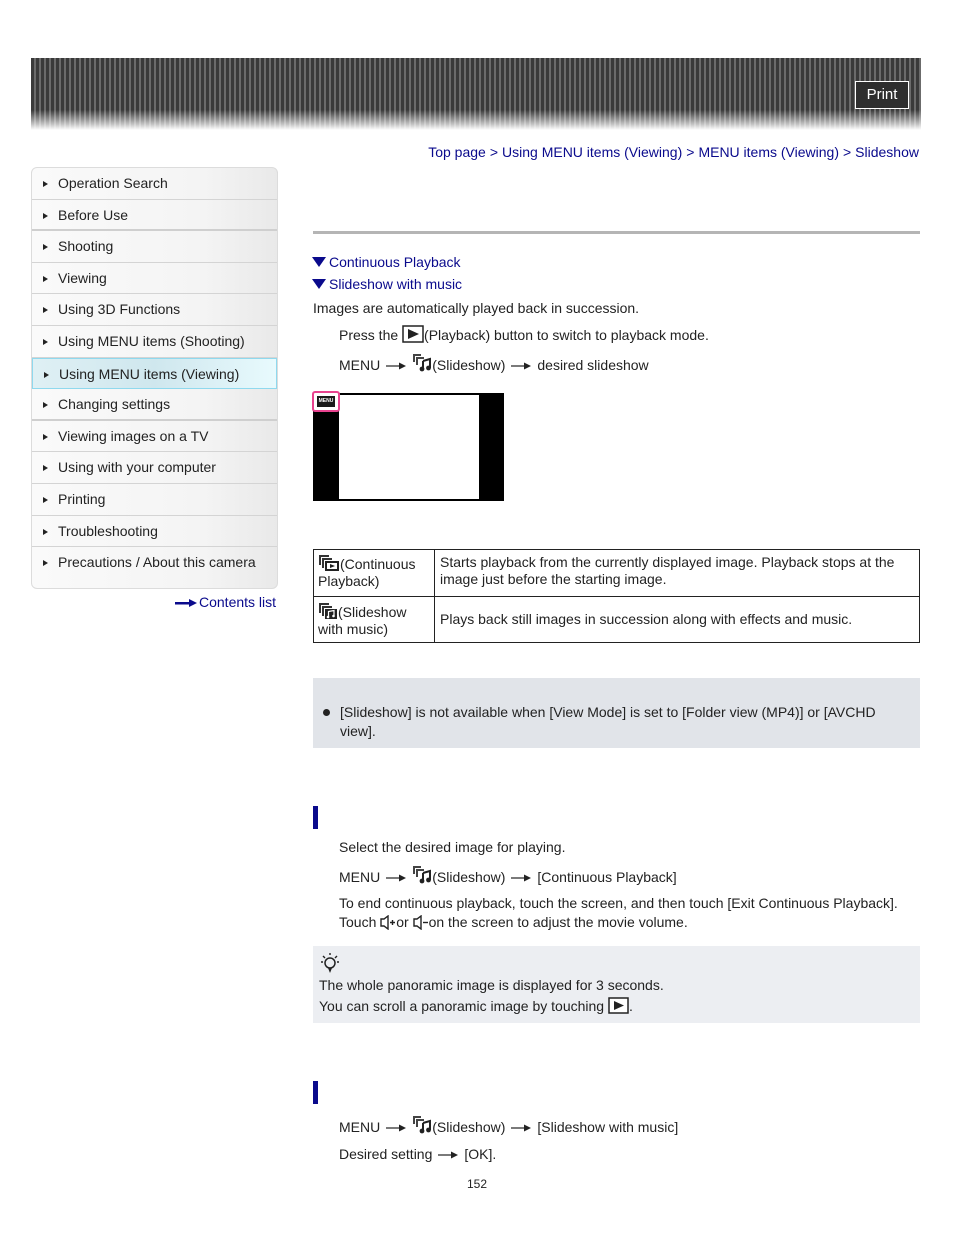  What do you see at coordinates (329, 563) in the screenshot?
I see `continuous-playback-icon` at bounding box center [329, 563].